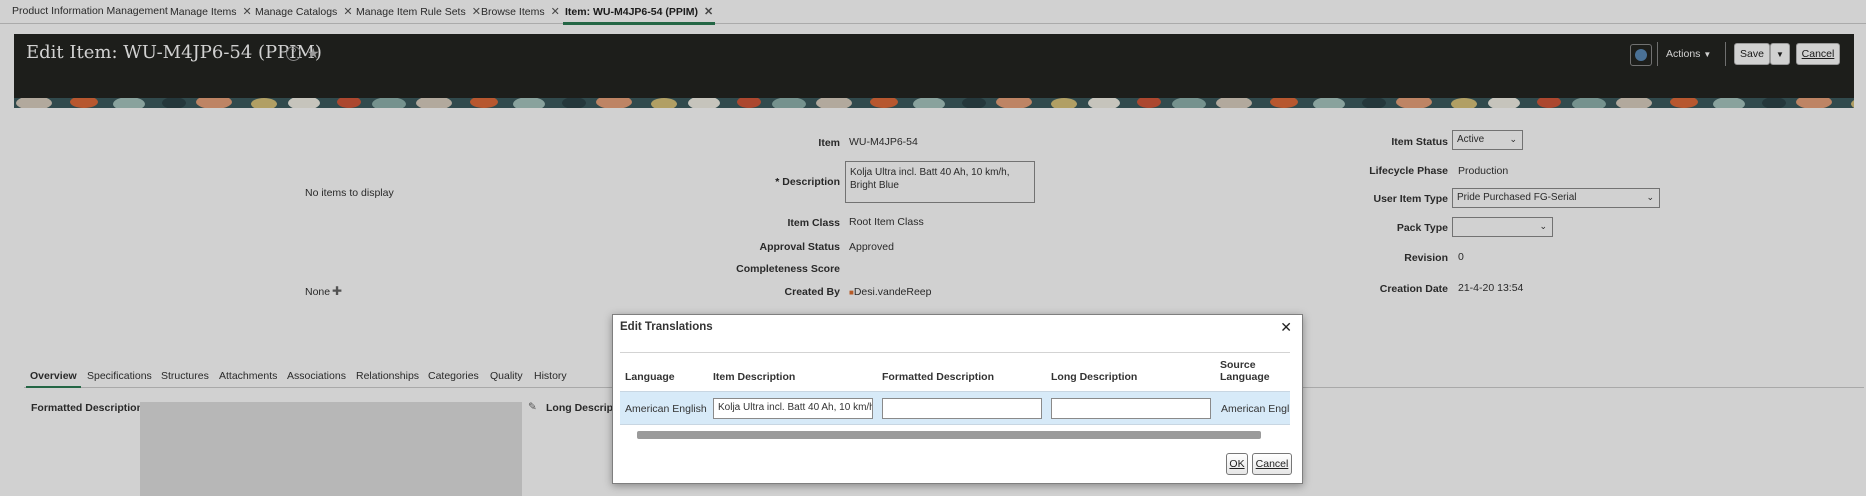  I want to click on ok-button: OK, so click(1237, 464).